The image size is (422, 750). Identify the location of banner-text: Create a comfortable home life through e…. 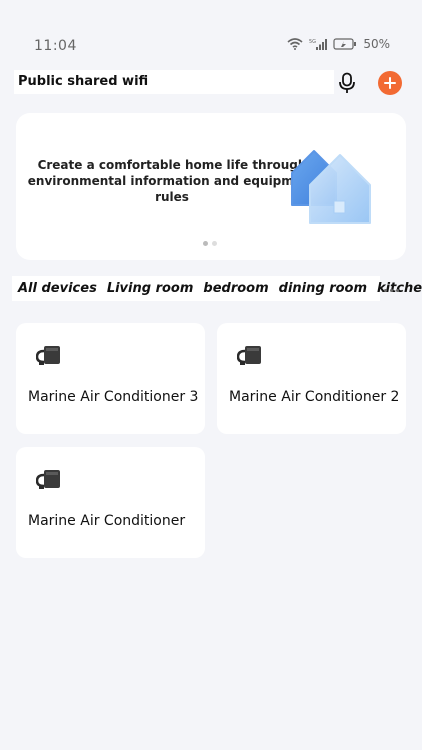
(172, 181).